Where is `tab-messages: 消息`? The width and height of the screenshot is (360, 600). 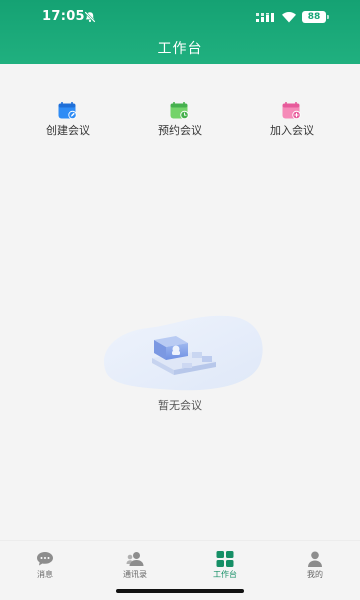 tab-messages: 消息 is located at coordinates (45, 563).